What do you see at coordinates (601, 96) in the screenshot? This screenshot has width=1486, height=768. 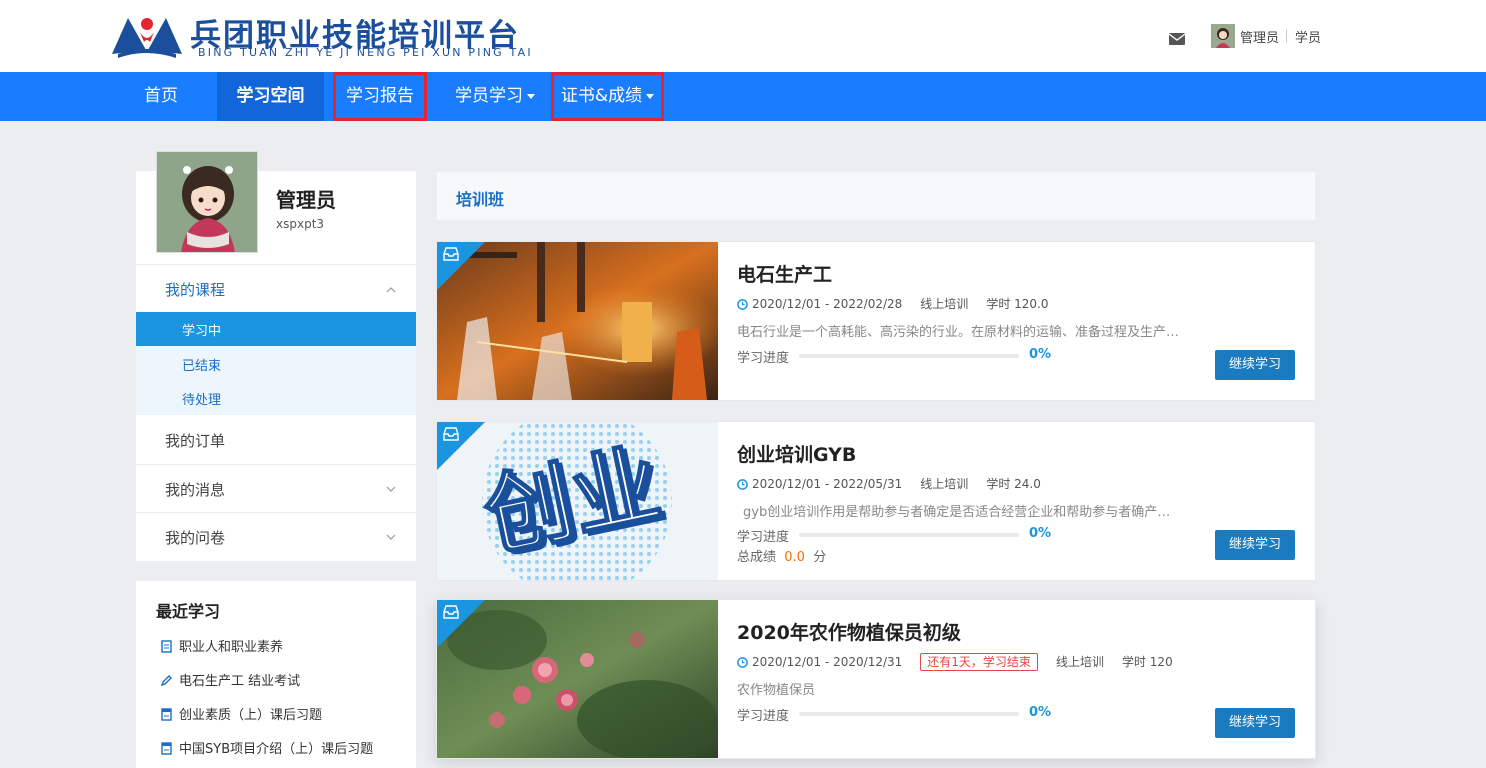 I see `nav-certificates-label: 证书&成绩` at bounding box center [601, 96].